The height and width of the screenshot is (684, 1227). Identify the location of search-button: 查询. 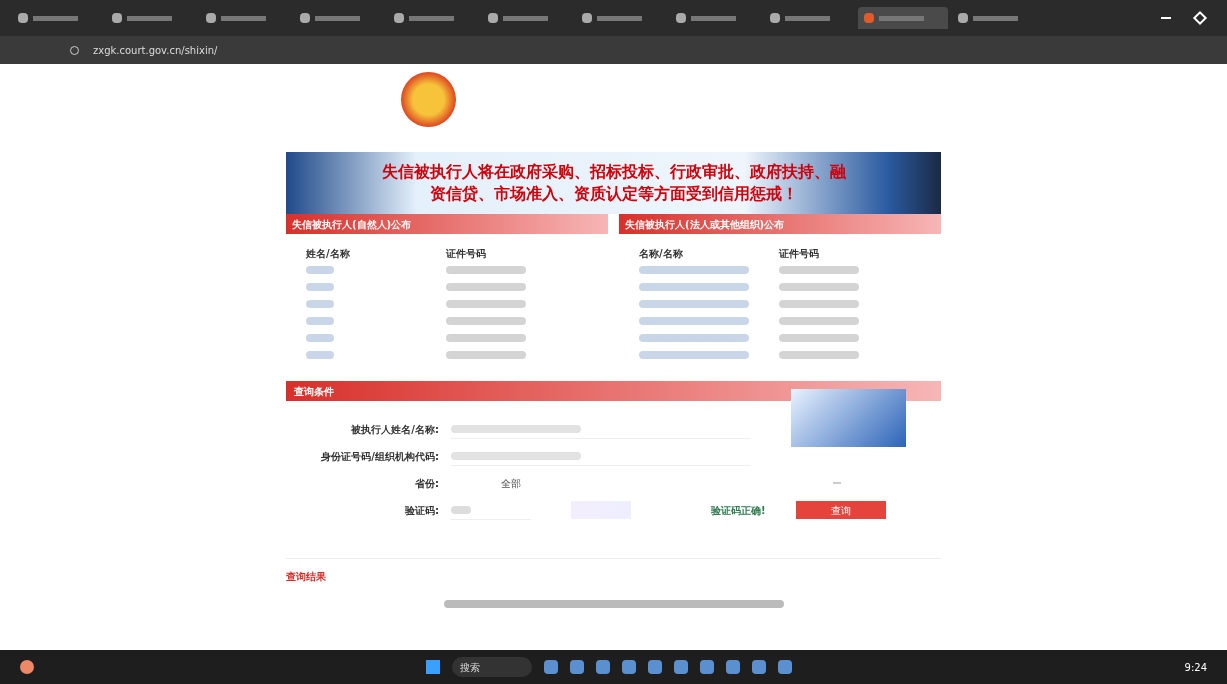
(840, 510).